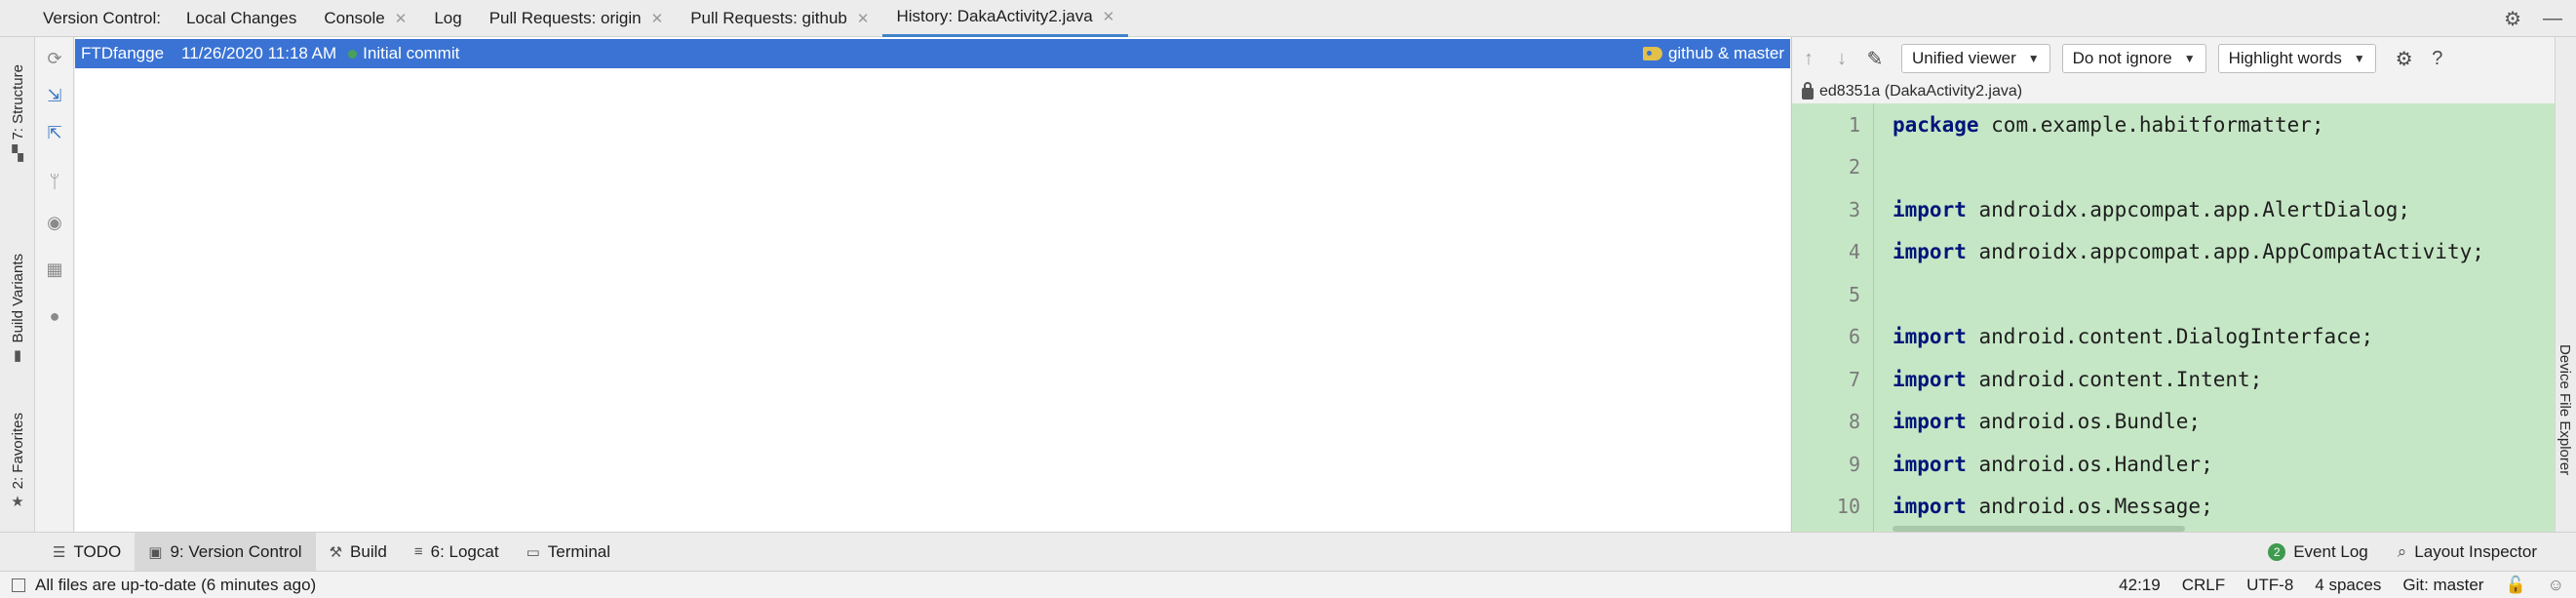 The height and width of the screenshot is (598, 2576). What do you see at coordinates (464, 551) in the screenshot?
I see `logcat-label: 6: Logcat` at bounding box center [464, 551].